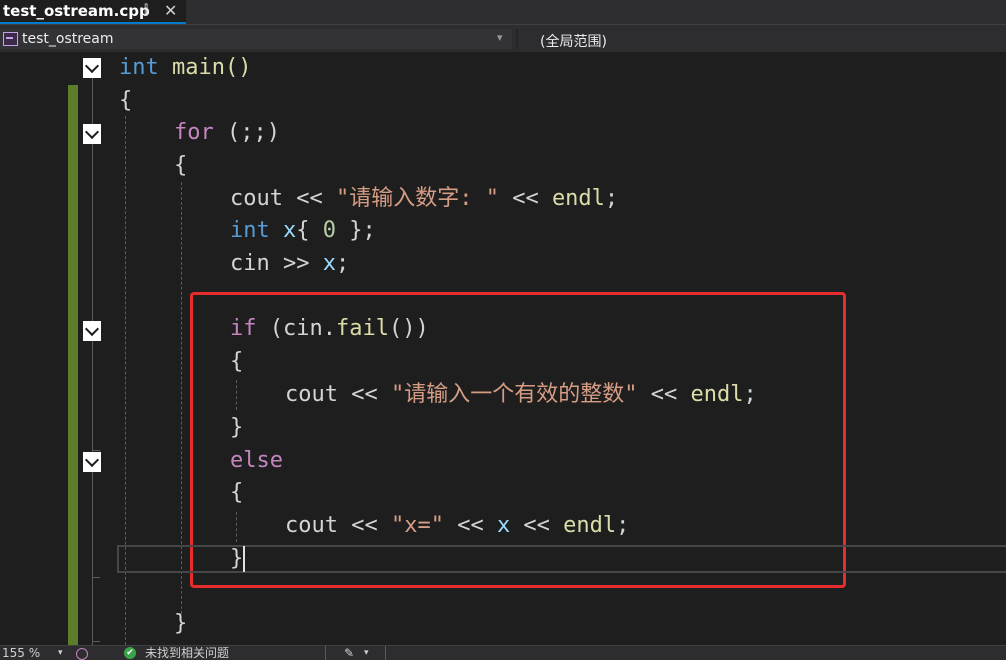 This screenshot has width=1006, height=660. I want to click on project-name: test_ostream, so click(68, 39).